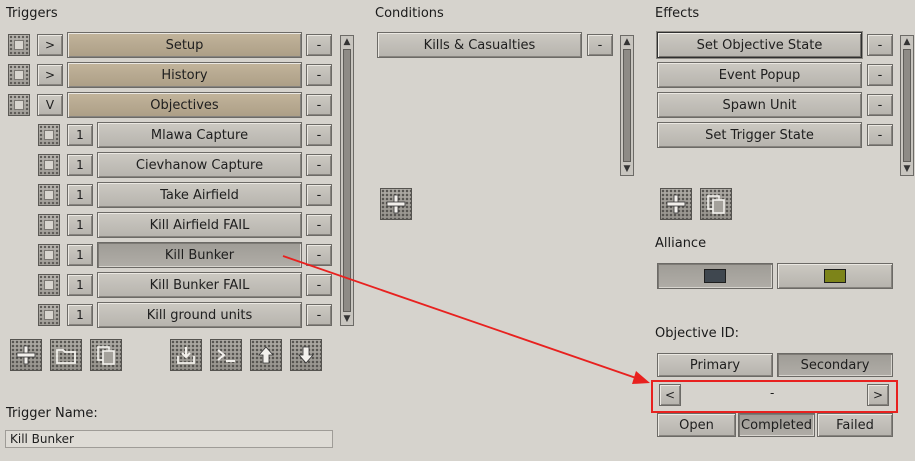 The width and height of the screenshot is (915, 461). I want to click on add-effect-button, so click(676, 204).